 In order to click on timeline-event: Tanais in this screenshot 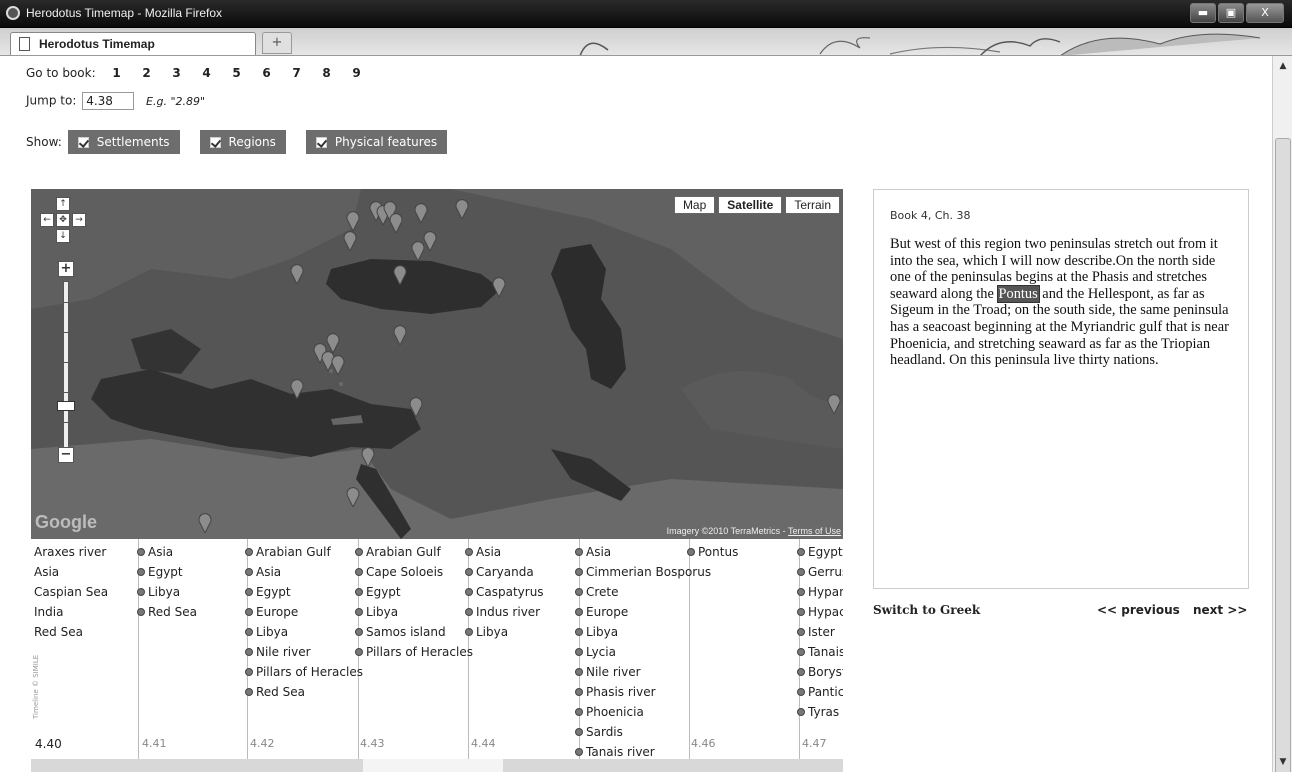, I will do `click(820, 652)`.